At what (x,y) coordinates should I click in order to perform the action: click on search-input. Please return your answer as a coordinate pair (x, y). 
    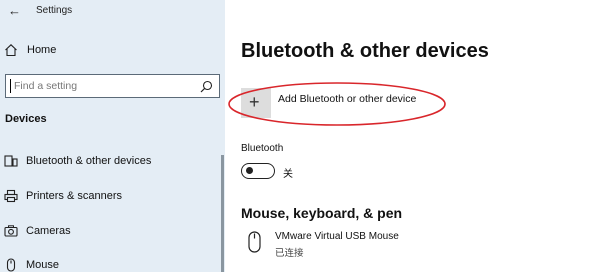
    Looking at the image, I should click on (104, 86).